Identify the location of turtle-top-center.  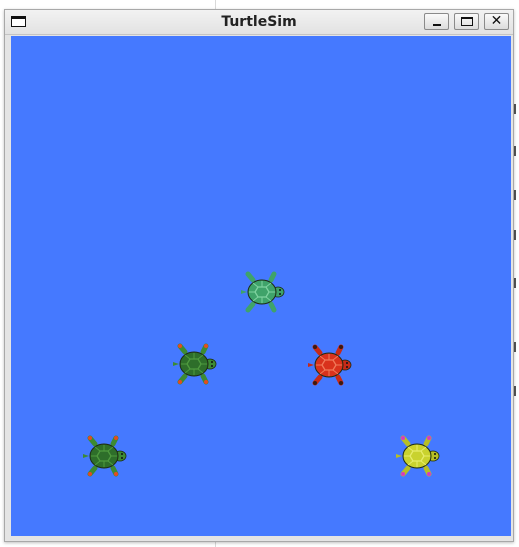
(263, 292).